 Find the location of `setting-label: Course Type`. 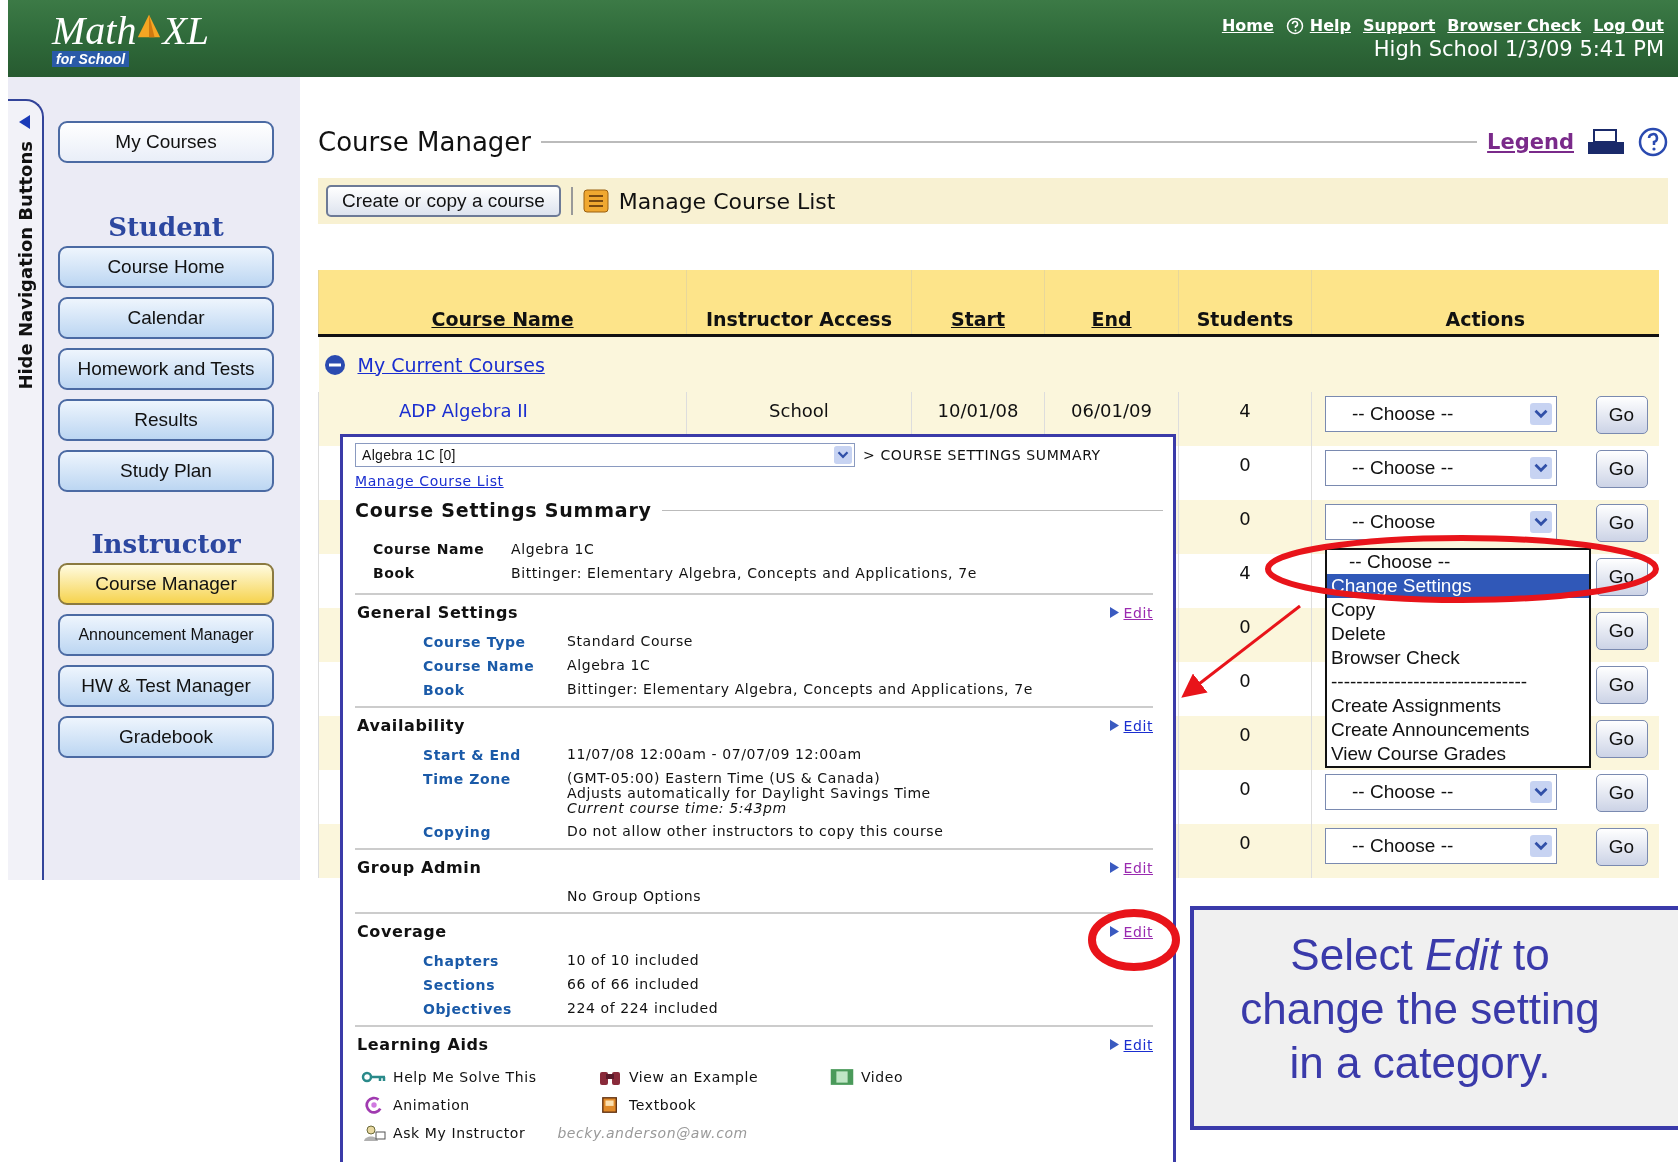

setting-label: Course Type is located at coordinates (474, 642).